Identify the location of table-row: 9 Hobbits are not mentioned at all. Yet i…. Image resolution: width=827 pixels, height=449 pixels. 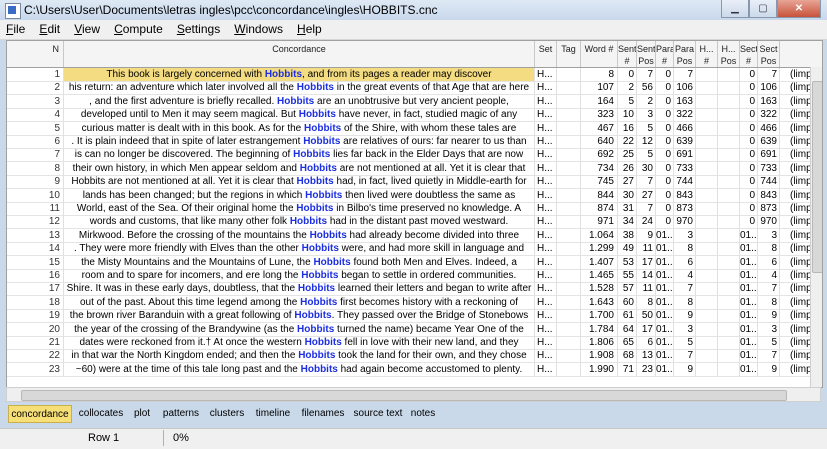
(414, 182).